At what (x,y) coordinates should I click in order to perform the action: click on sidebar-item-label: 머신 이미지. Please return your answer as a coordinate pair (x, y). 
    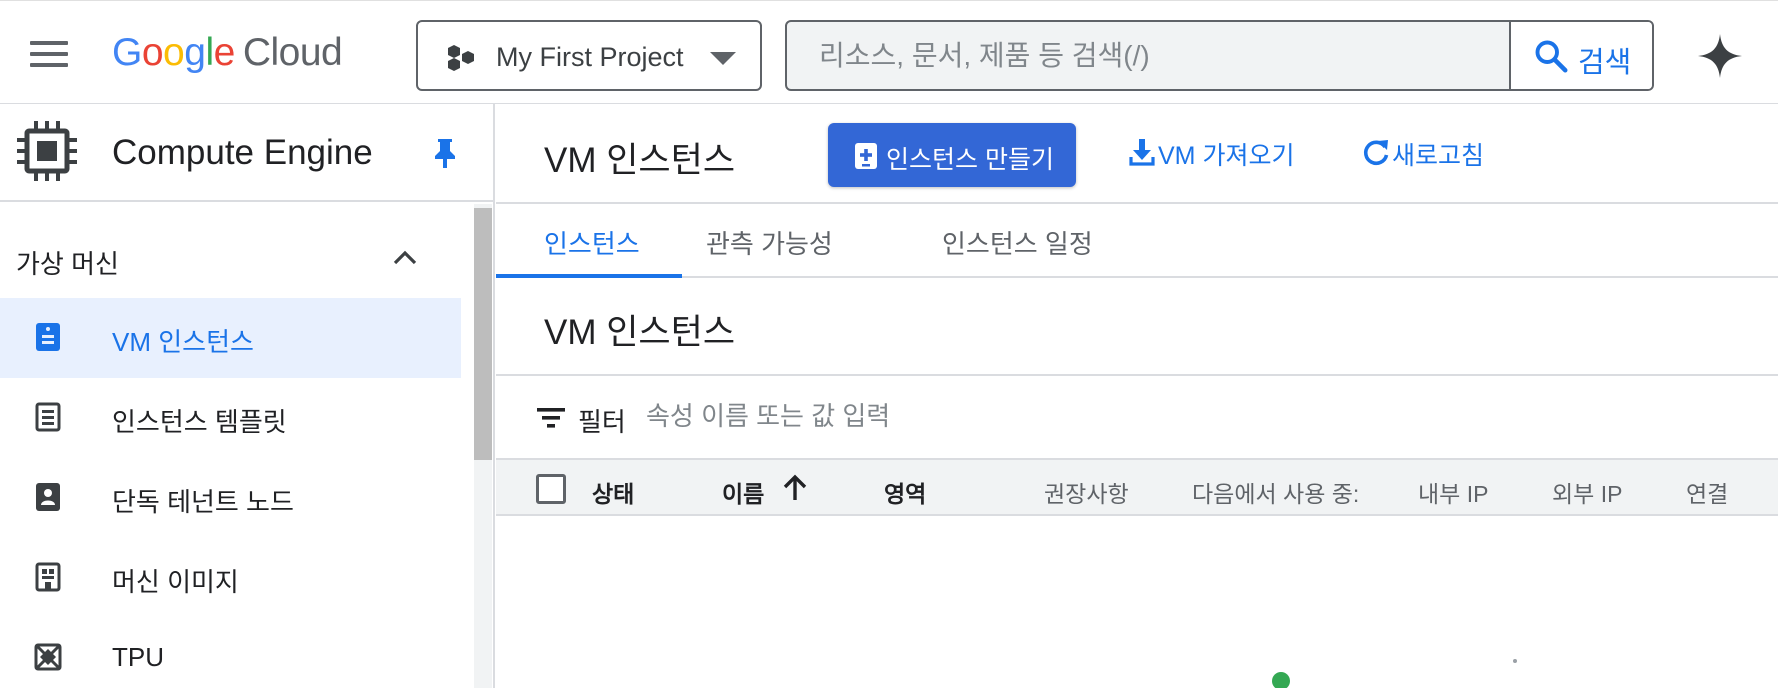
    Looking at the image, I should click on (175, 582).